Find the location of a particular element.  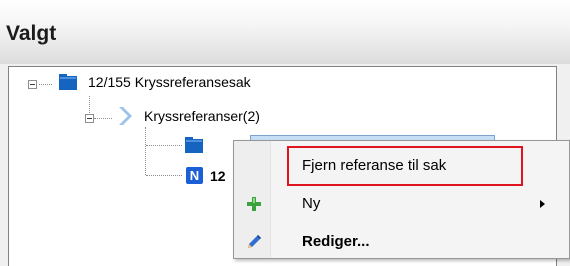

submenu-arrow-icon is located at coordinates (542, 204).